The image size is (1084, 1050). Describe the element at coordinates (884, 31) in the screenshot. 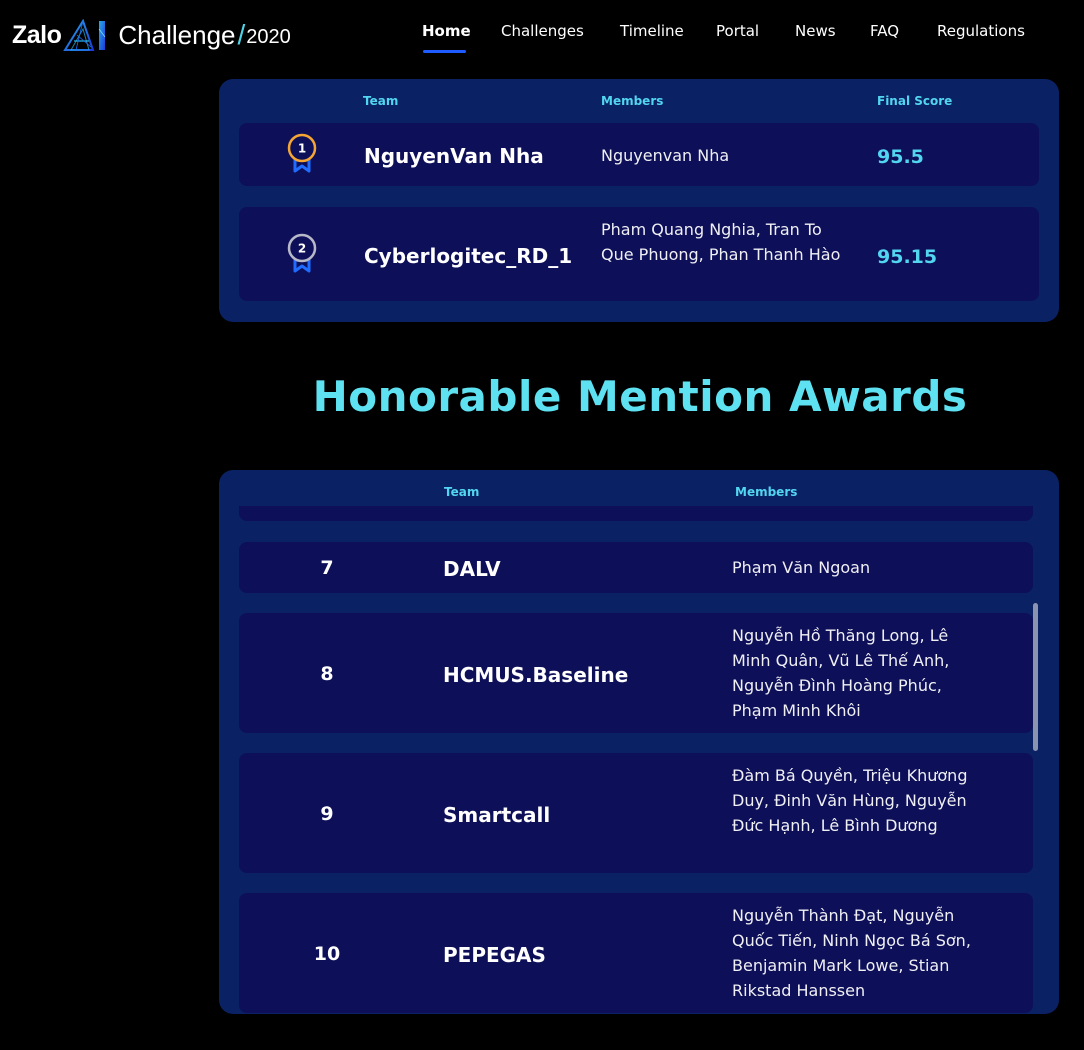

I see `nav-faq: FAQ` at that location.